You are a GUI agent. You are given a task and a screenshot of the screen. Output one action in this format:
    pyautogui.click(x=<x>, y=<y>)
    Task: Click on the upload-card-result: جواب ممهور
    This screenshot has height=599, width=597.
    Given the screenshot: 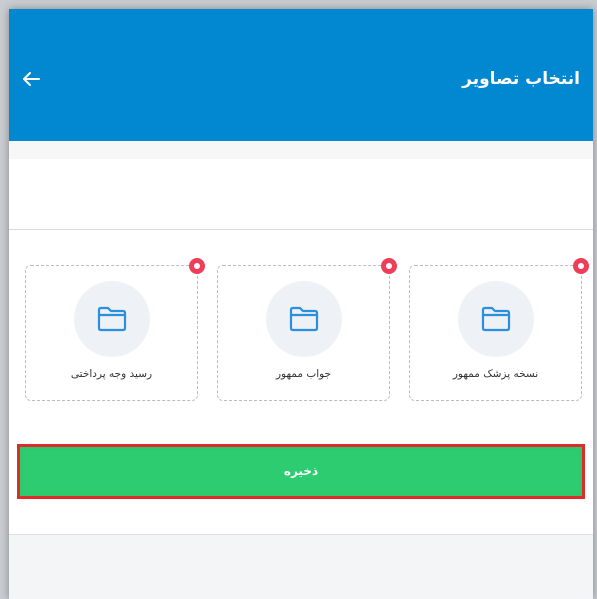 What is the action you would take?
    pyautogui.click(x=307, y=329)
    